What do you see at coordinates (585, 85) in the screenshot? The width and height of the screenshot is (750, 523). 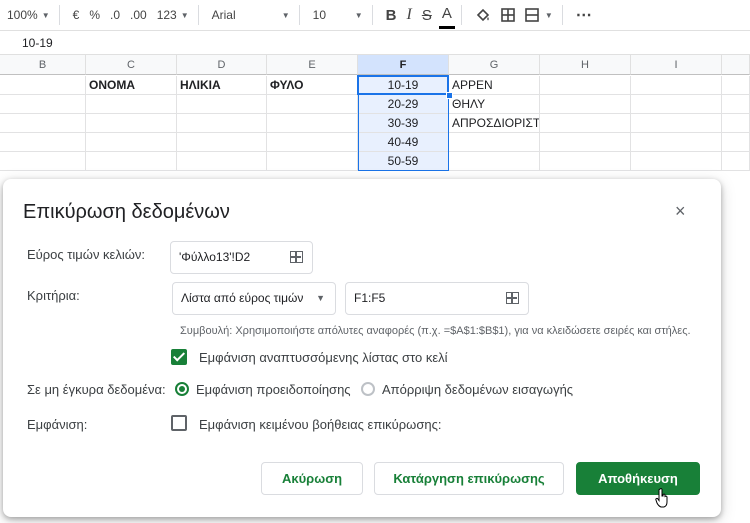 I see `cell-h1` at bounding box center [585, 85].